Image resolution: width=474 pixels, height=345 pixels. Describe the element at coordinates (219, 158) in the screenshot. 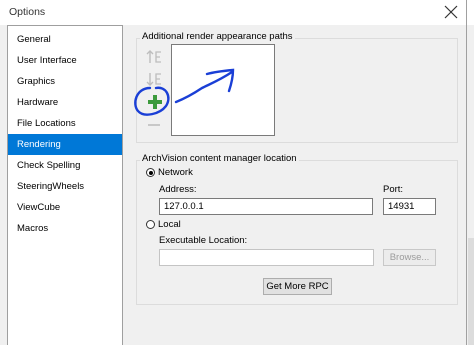

I see `archvision-group-label: ArchVision content manager location` at that location.